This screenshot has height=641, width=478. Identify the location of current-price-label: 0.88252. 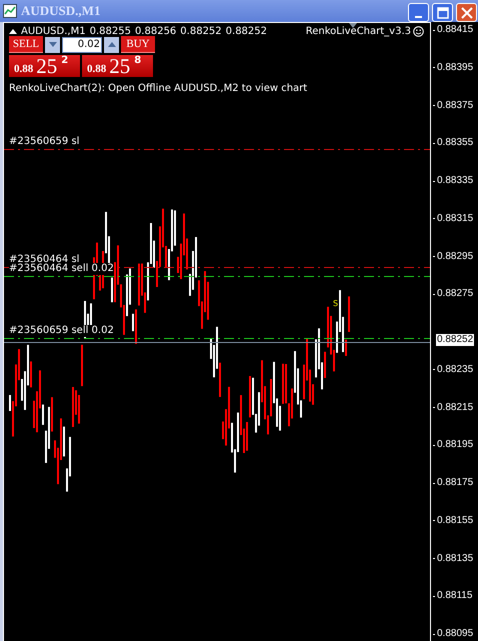
(455, 340).